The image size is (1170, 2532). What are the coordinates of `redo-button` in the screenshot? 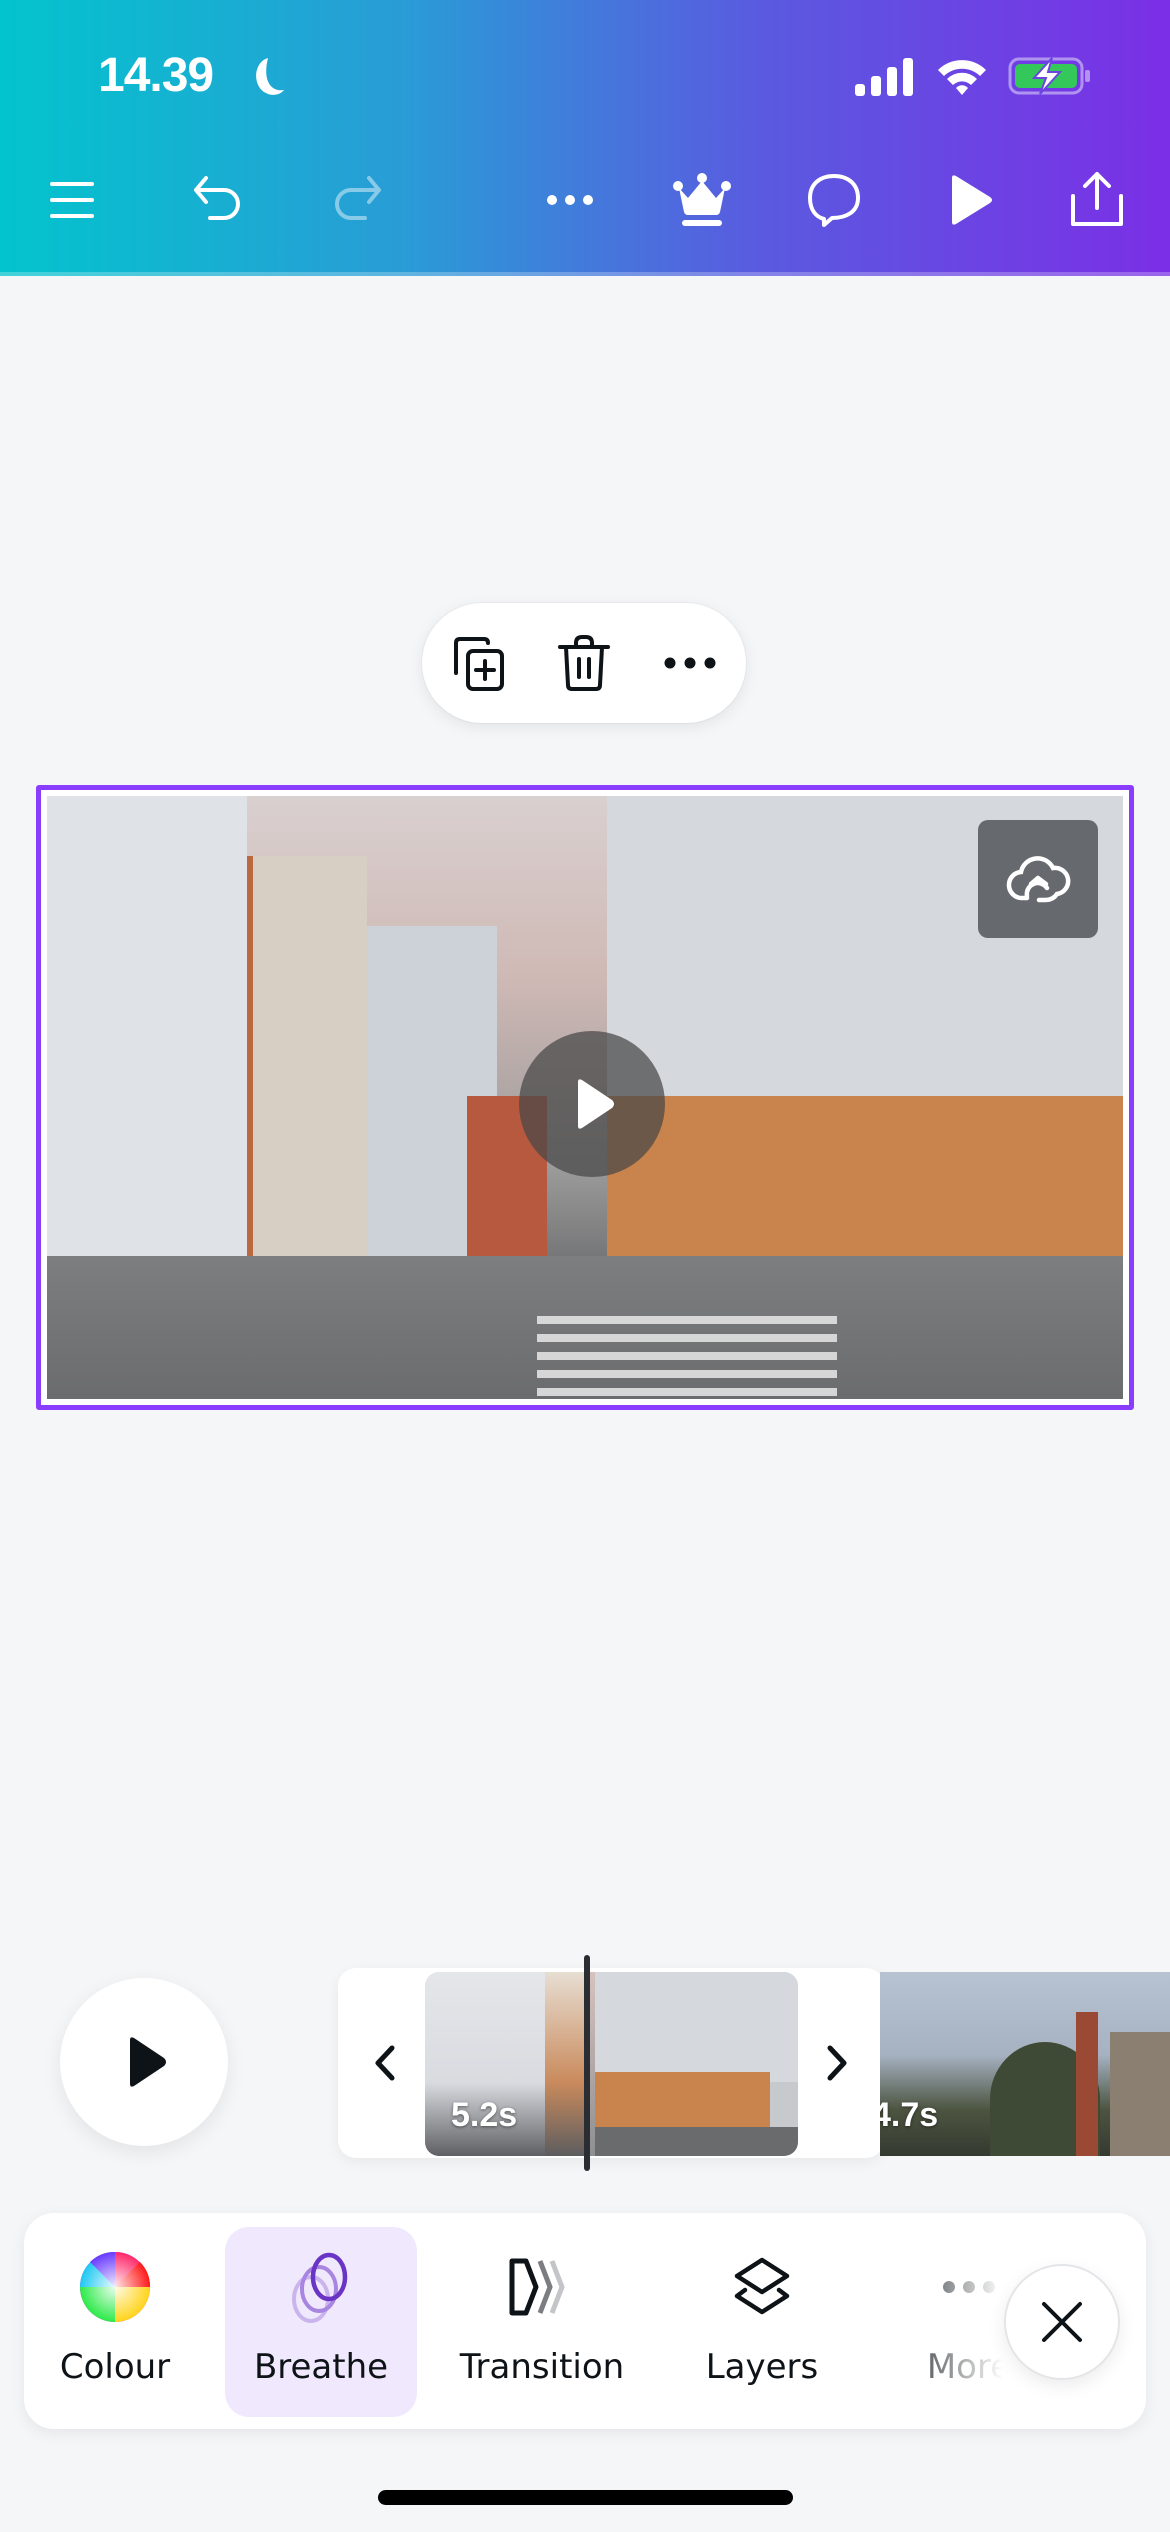 It's located at (357, 200).